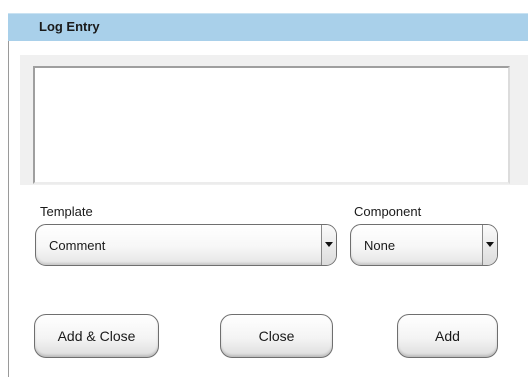  What do you see at coordinates (276, 336) in the screenshot?
I see `close-button: Close` at bounding box center [276, 336].